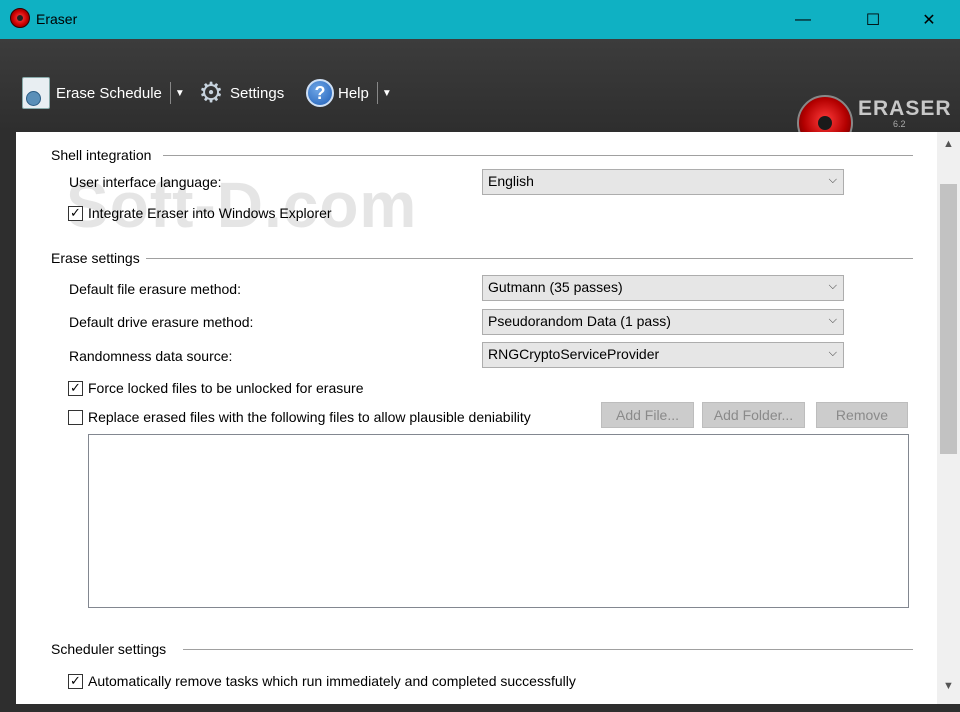 This screenshot has height=712, width=960. I want to click on erase-schedule-dropdown-icon: ▼, so click(180, 93).